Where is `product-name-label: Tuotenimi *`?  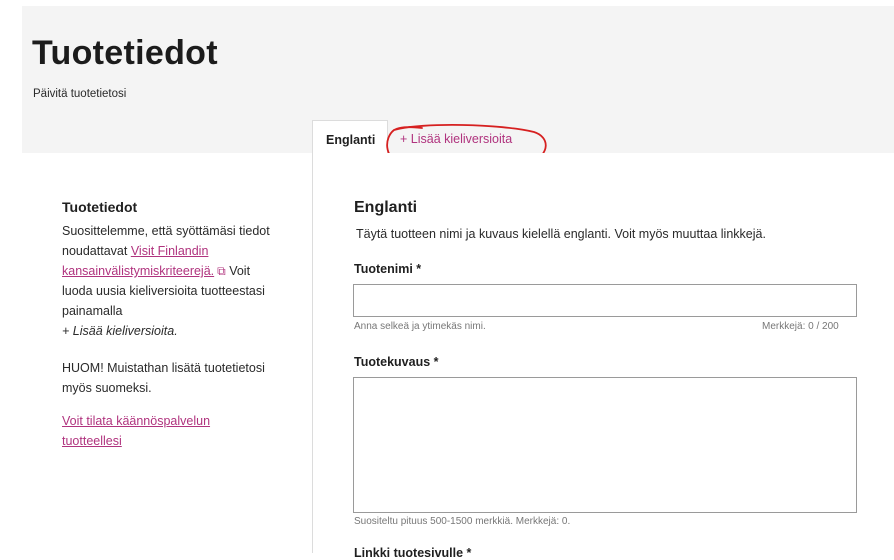
product-name-label: Tuotenimi * is located at coordinates (388, 269).